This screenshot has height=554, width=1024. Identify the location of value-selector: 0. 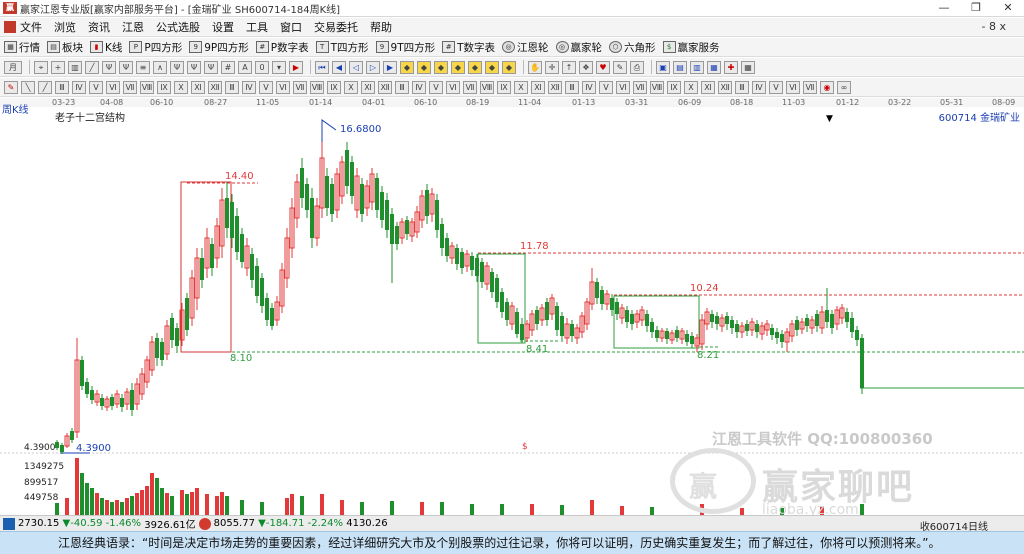
(262, 67).